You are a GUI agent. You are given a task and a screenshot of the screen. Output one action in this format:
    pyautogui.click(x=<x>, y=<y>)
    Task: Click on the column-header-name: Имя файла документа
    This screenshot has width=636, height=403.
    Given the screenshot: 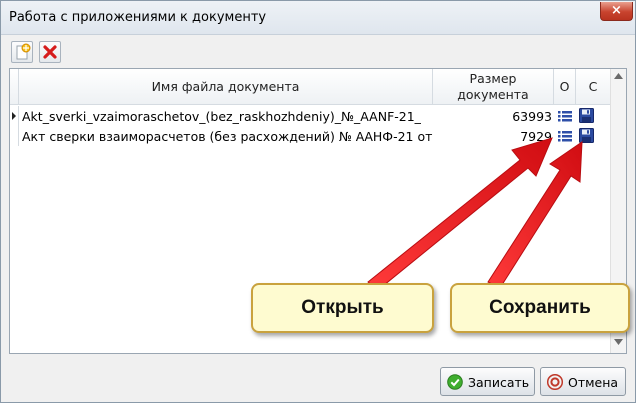 What is the action you would take?
    pyautogui.click(x=226, y=87)
    